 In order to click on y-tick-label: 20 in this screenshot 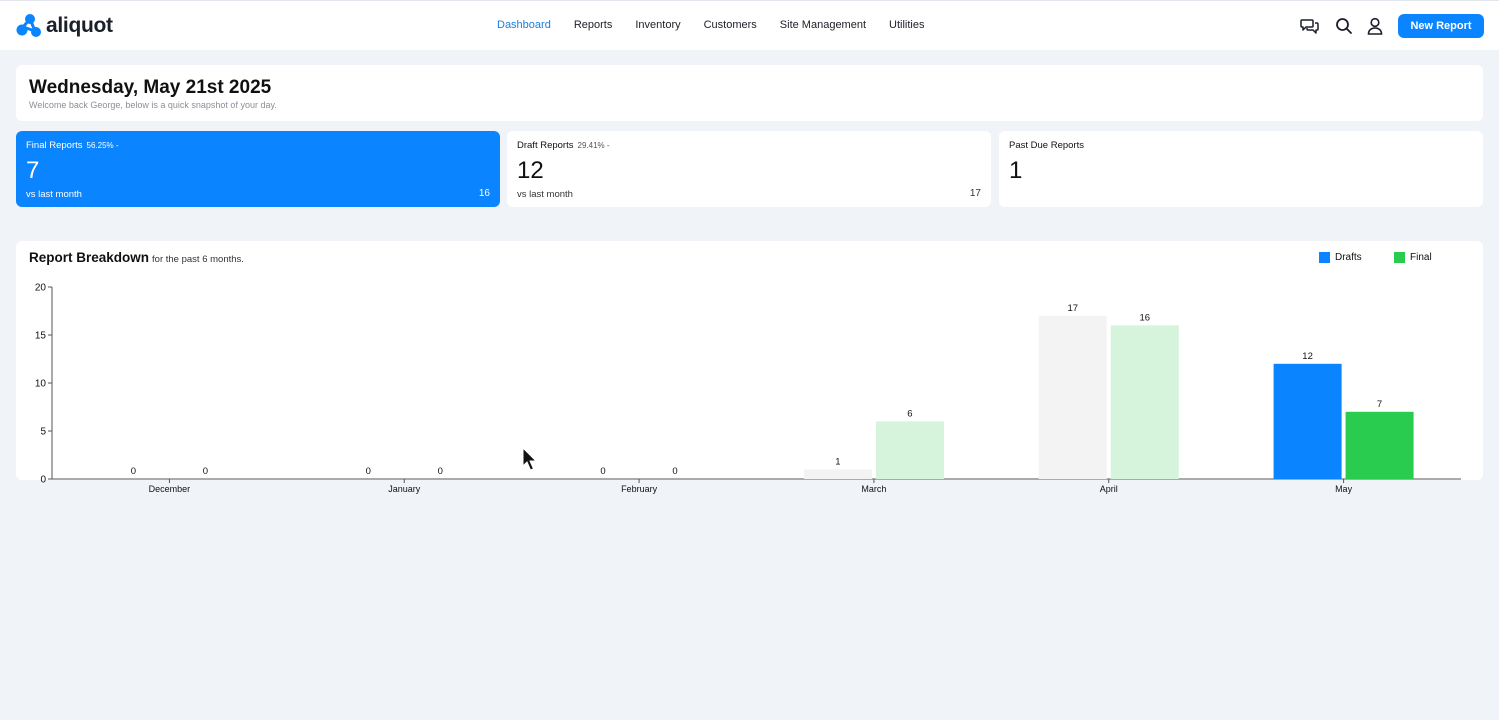, I will do `click(41, 288)`.